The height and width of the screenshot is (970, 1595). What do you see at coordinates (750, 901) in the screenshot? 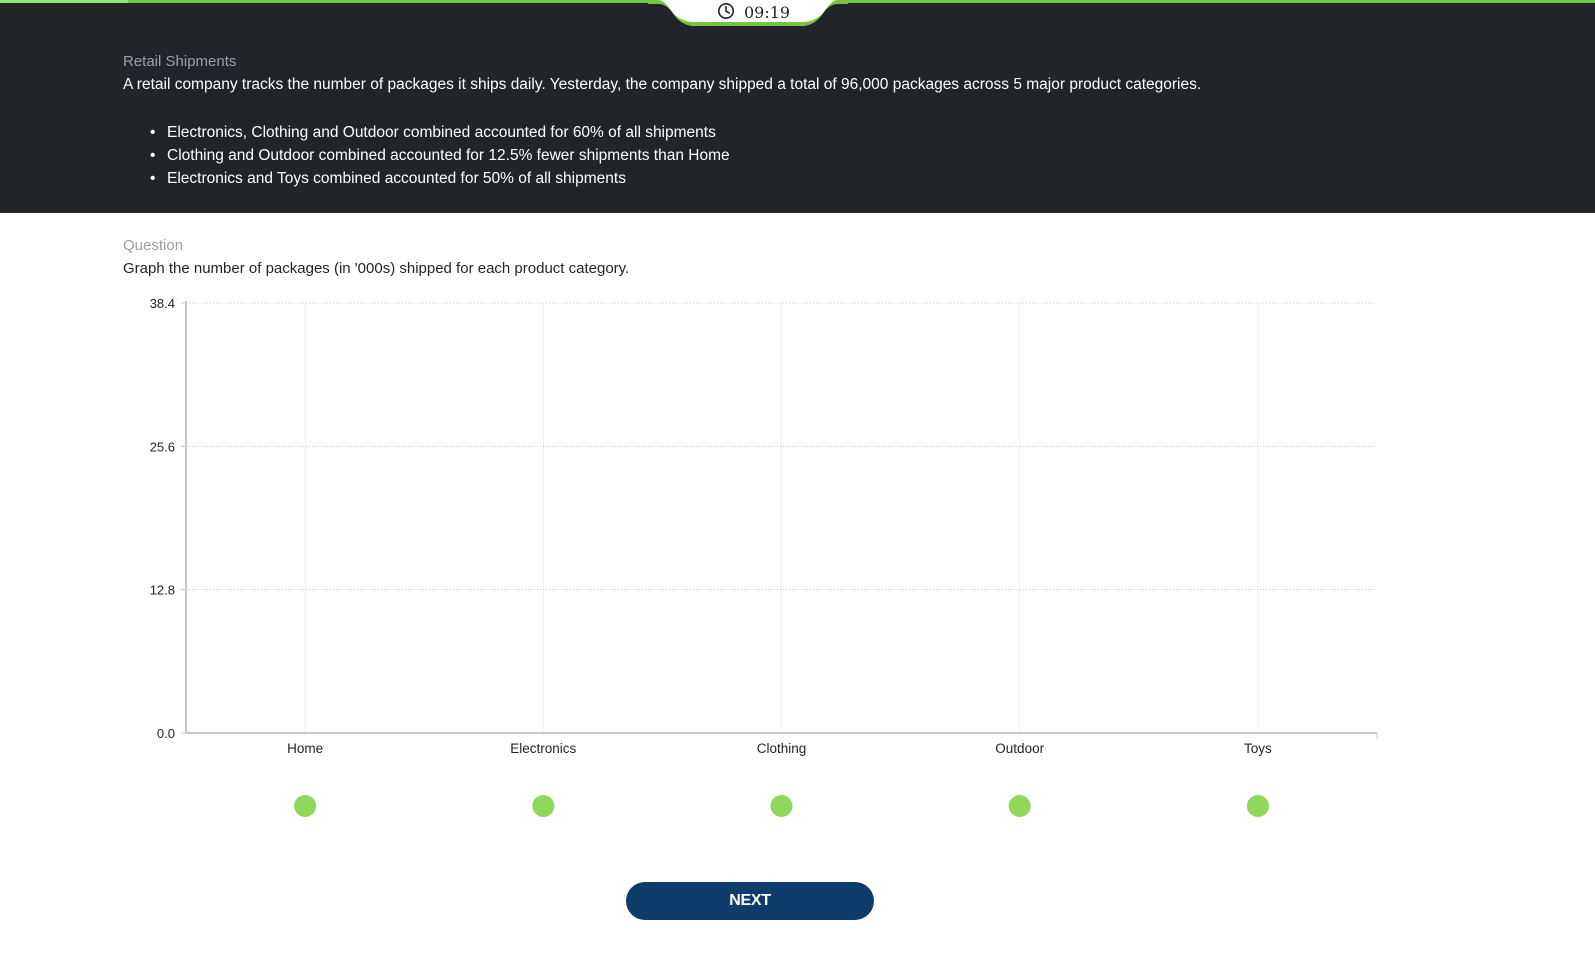
I see `next-button: NEXT` at bounding box center [750, 901].